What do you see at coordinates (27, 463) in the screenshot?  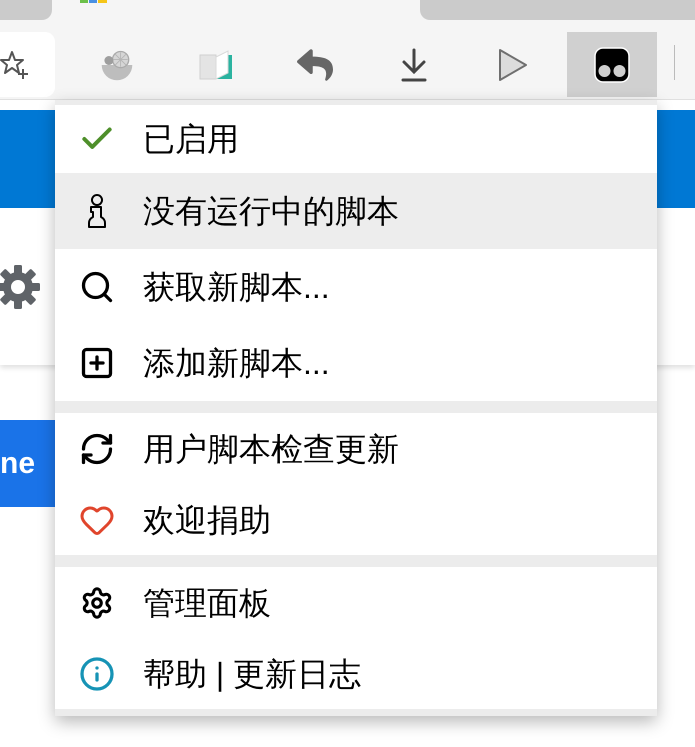 I see `page-button: ne` at bounding box center [27, 463].